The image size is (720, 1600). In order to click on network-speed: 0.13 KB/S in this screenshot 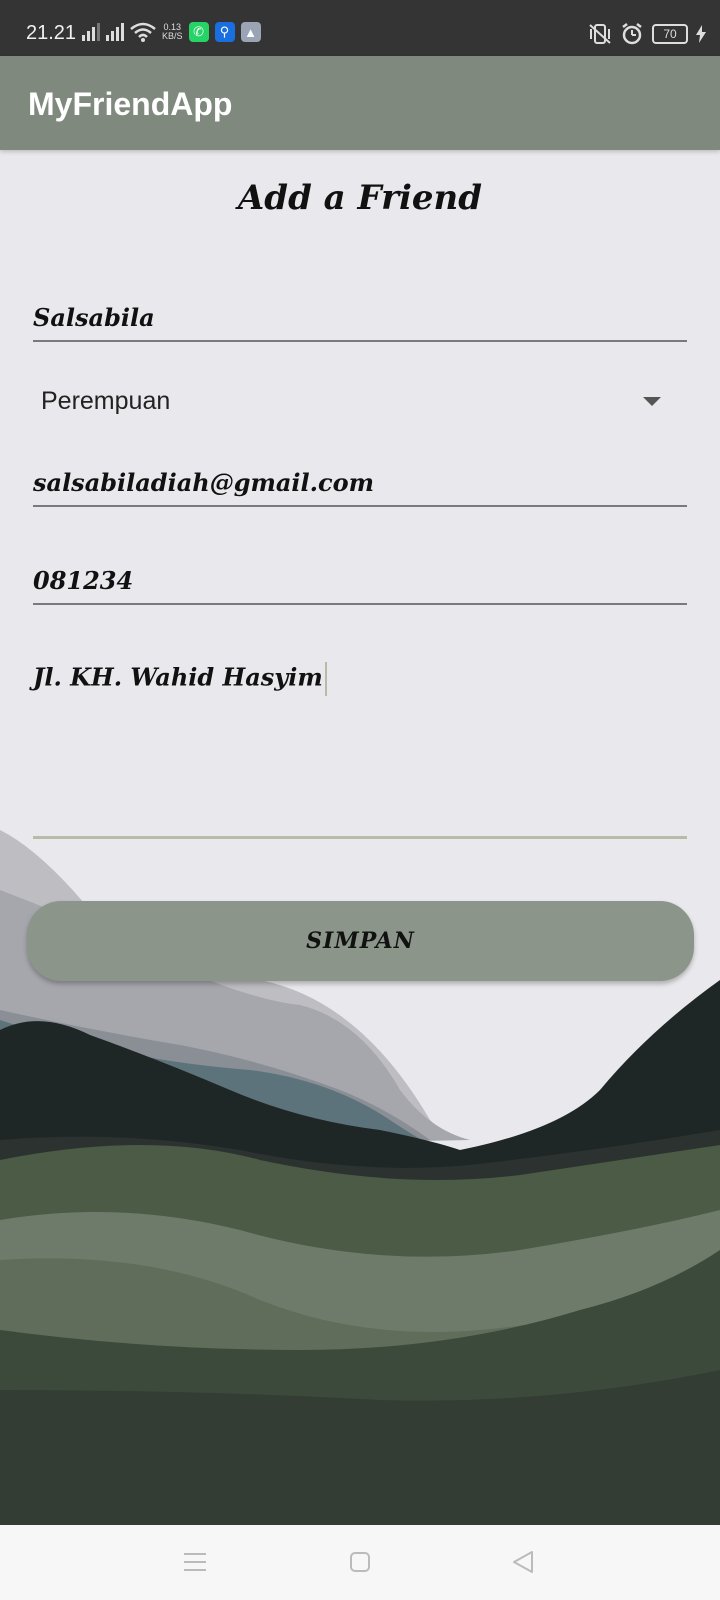, I will do `click(172, 31)`.